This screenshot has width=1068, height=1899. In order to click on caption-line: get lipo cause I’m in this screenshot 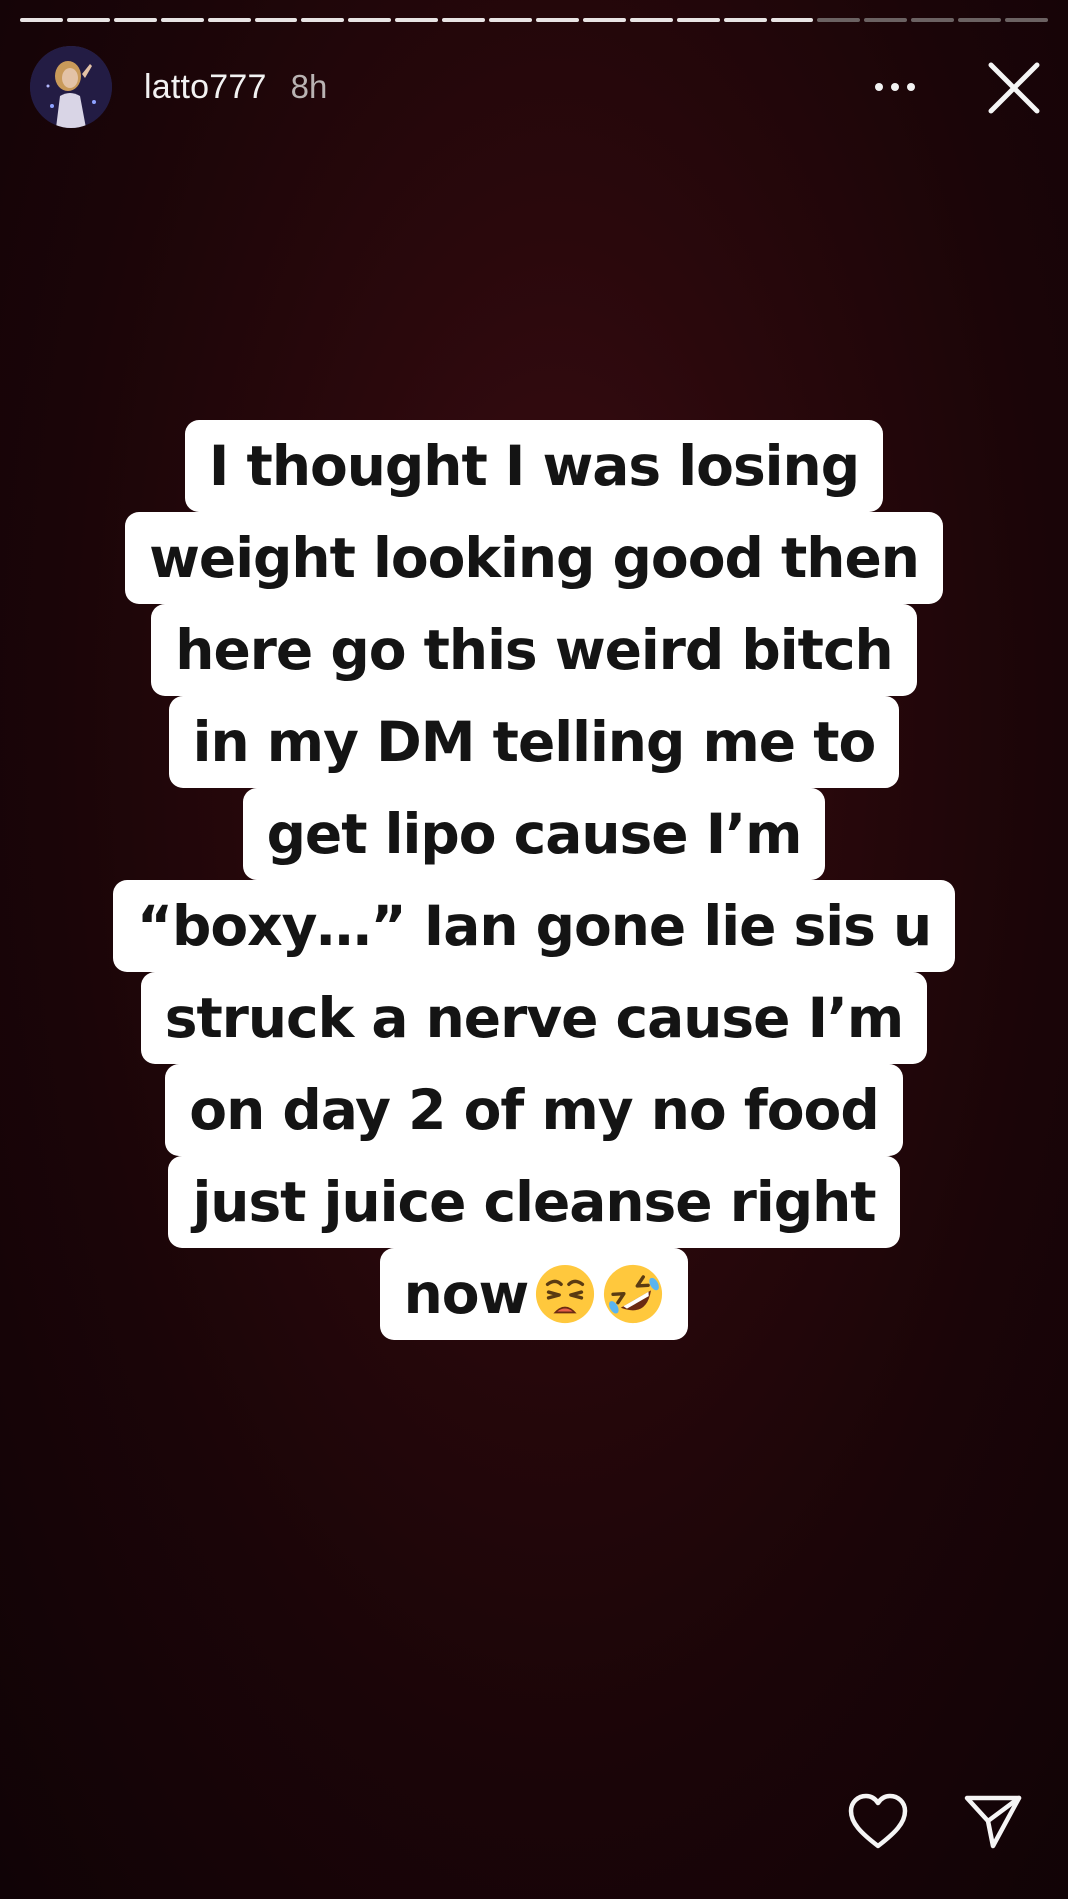, I will do `click(534, 834)`.